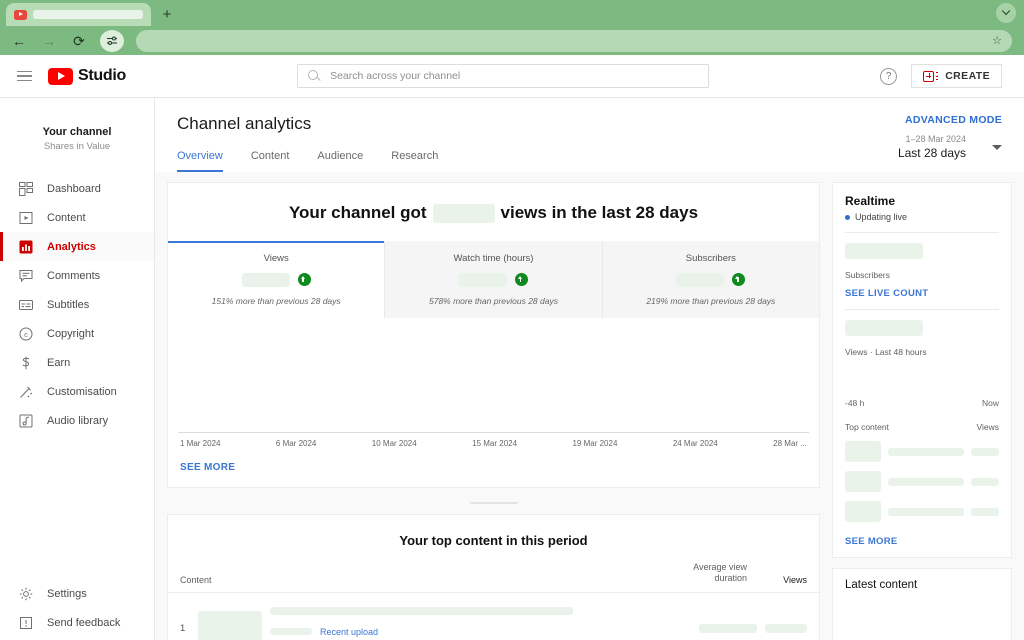 The height and width of the screenshot is (640, 1024). What do you see at coordinates (25, 362) in the screenshot?
I see `earn-icon` at bounding box center [25, 362].